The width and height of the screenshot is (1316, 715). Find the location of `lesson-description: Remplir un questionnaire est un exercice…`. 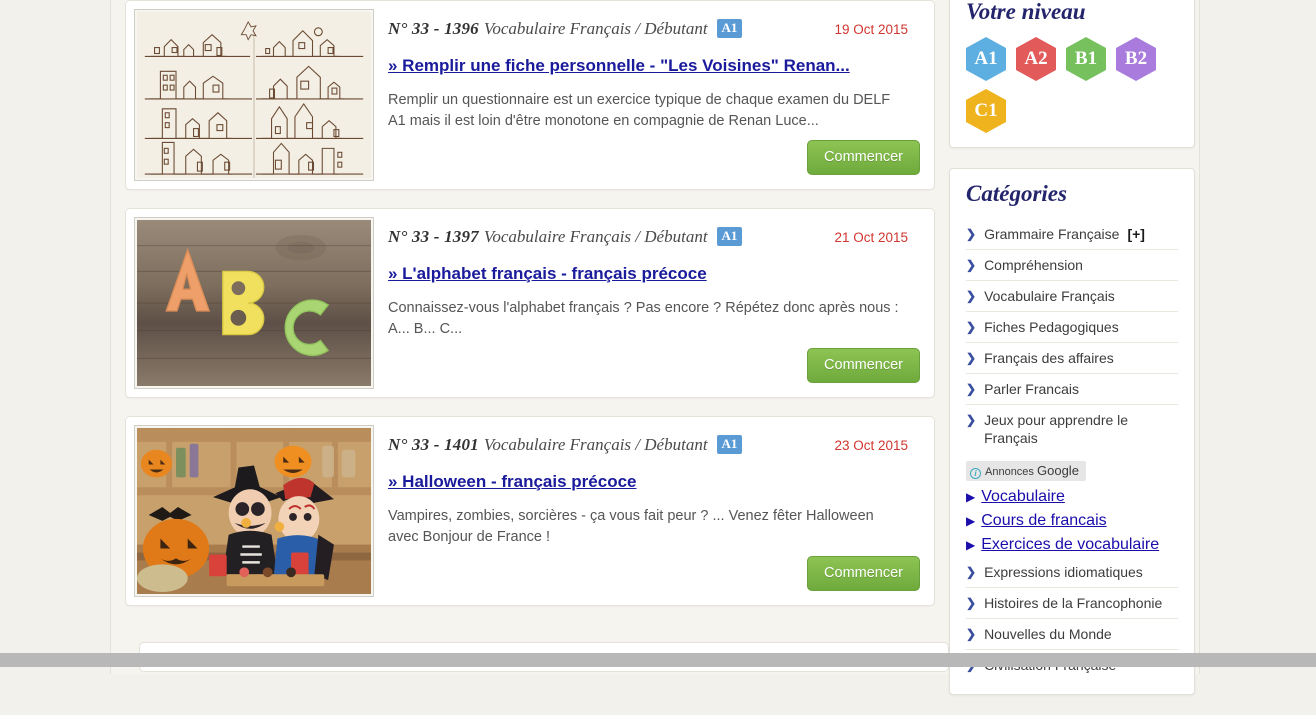

lesson-description: Remplir un questionnaire est un exercice… is located at coordinates (639, 110).